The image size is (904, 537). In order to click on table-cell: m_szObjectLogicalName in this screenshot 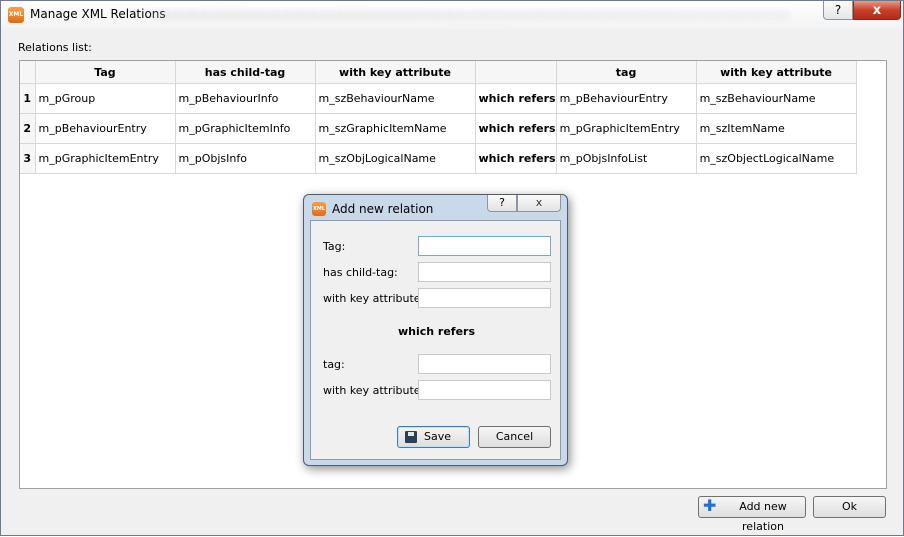, I will do `click(776, 158)`.